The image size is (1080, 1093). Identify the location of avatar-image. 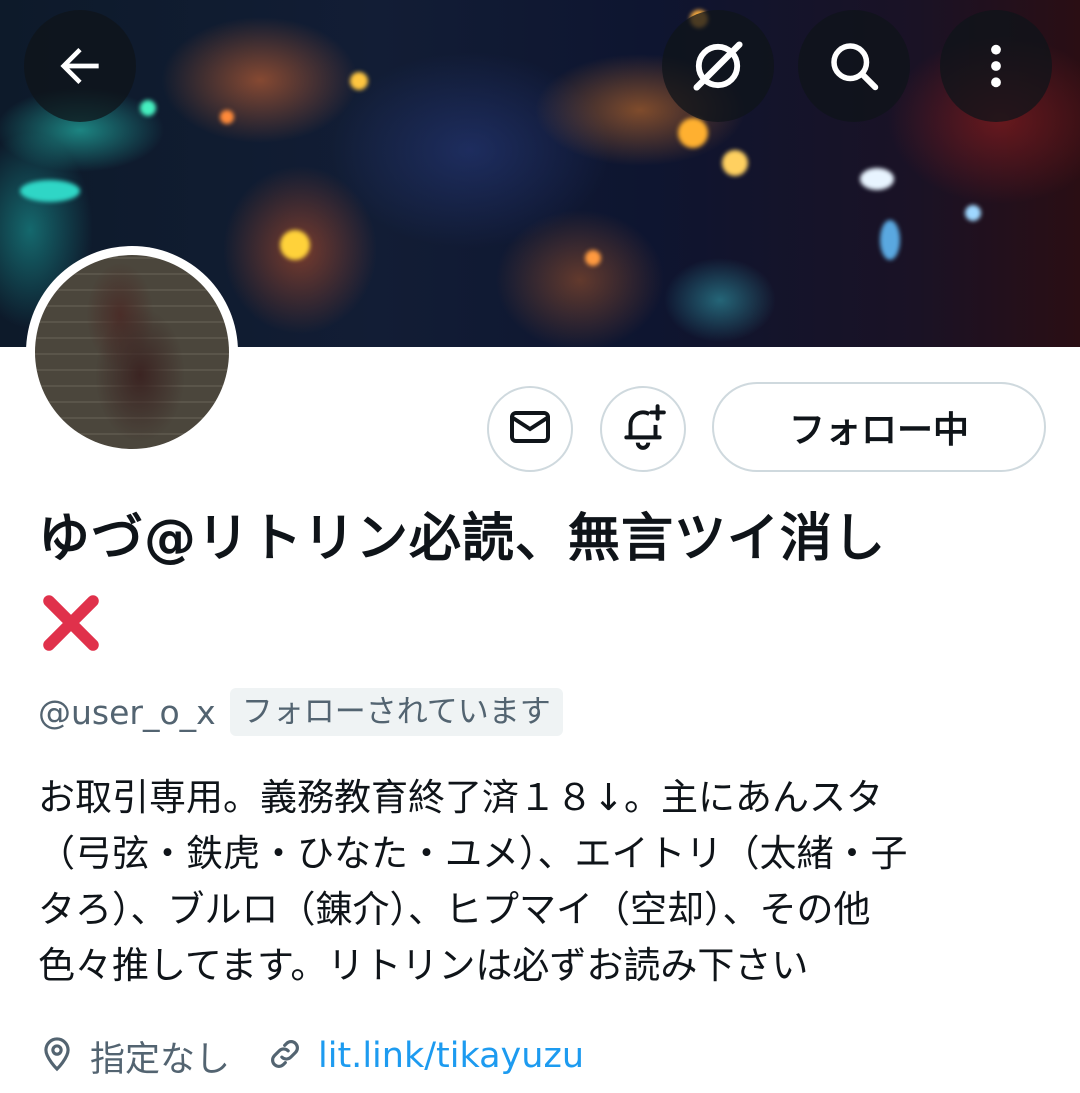
(132, 352).